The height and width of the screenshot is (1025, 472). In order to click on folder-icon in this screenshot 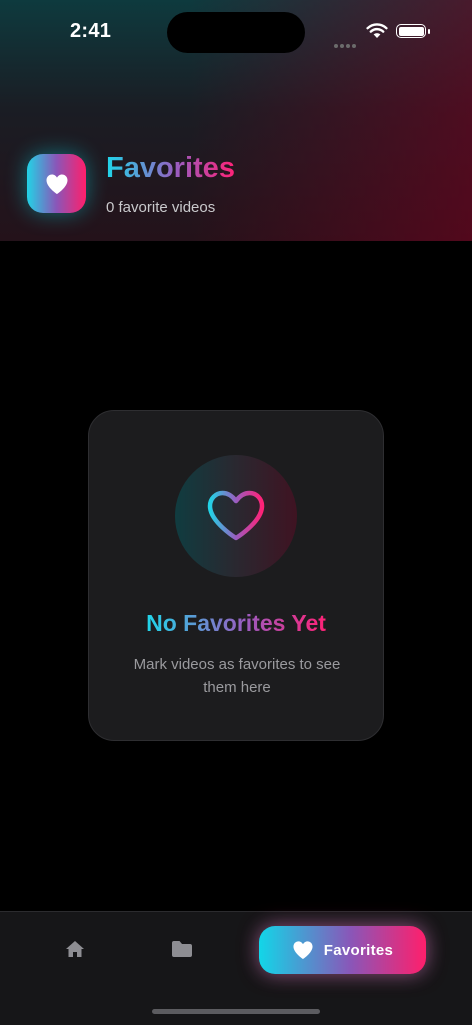, I will do `click(182, 949)`.